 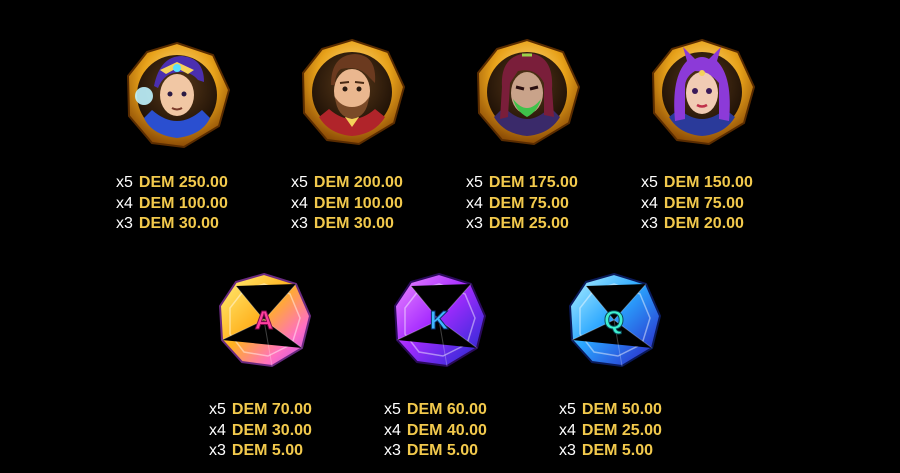 I want to click on payout-amount: DEM 70.00, so click(x=271, y=409).